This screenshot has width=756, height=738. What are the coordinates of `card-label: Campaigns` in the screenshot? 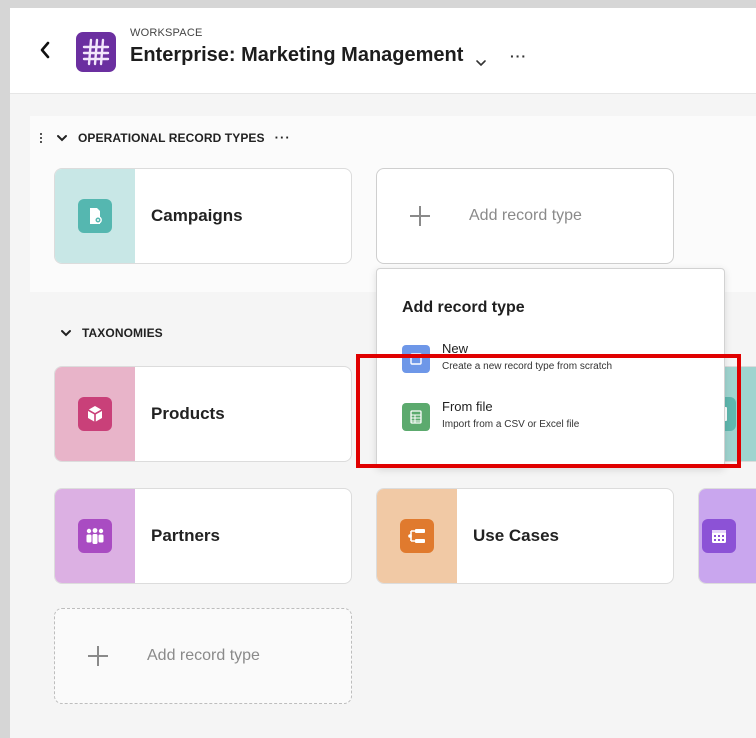 It's located at (197, 215).